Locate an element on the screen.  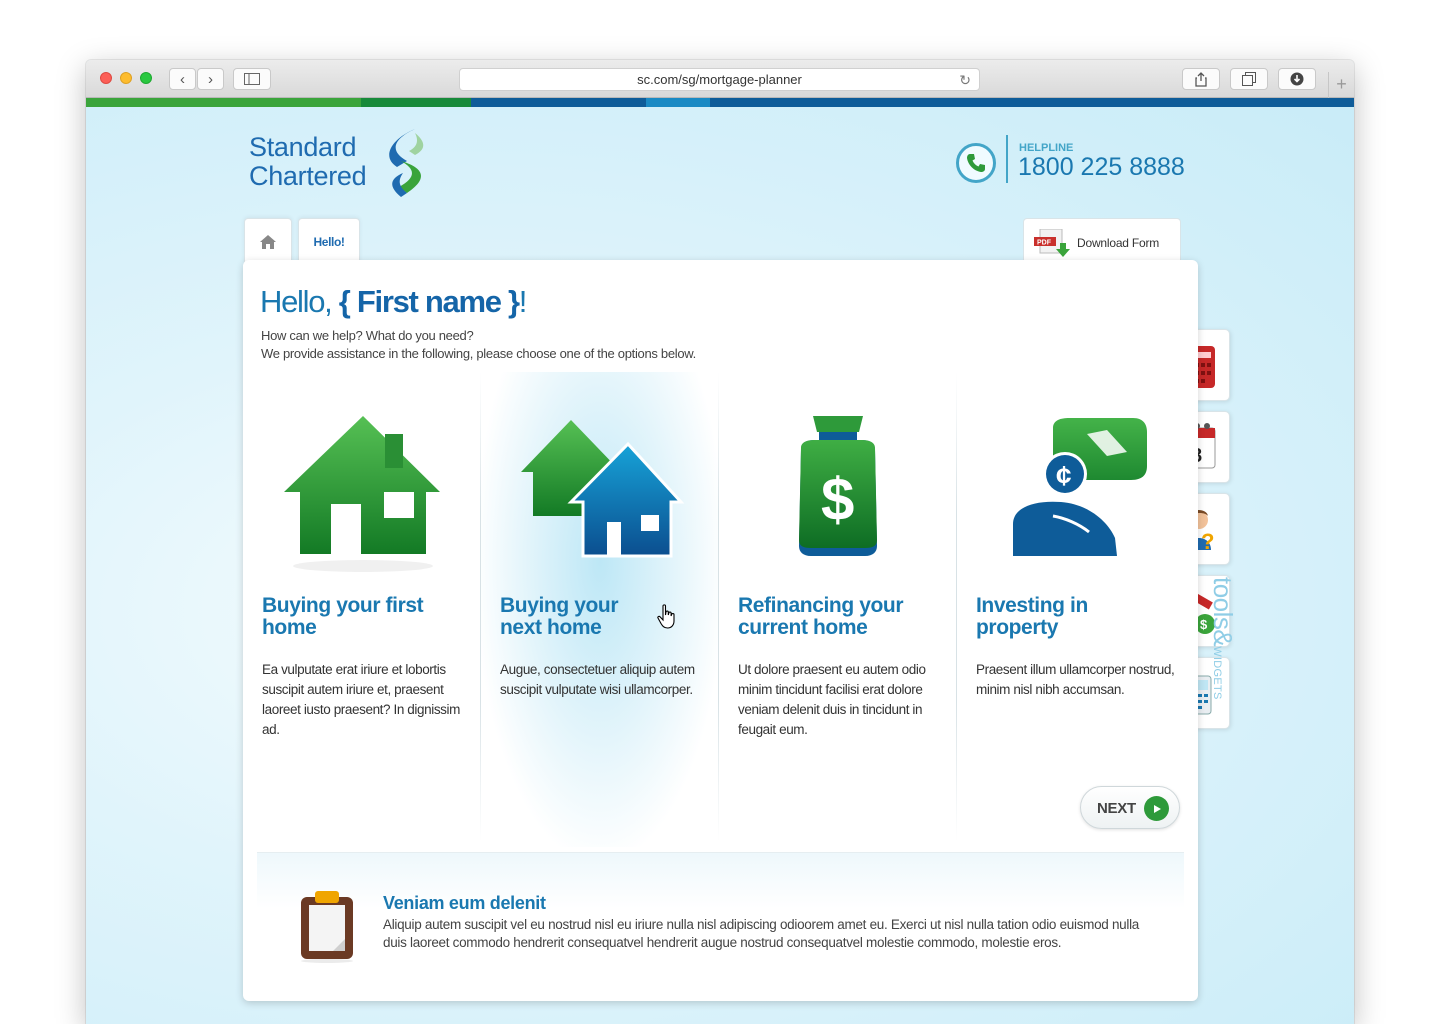
clipboard-icon is located at coordinates (327, 927).